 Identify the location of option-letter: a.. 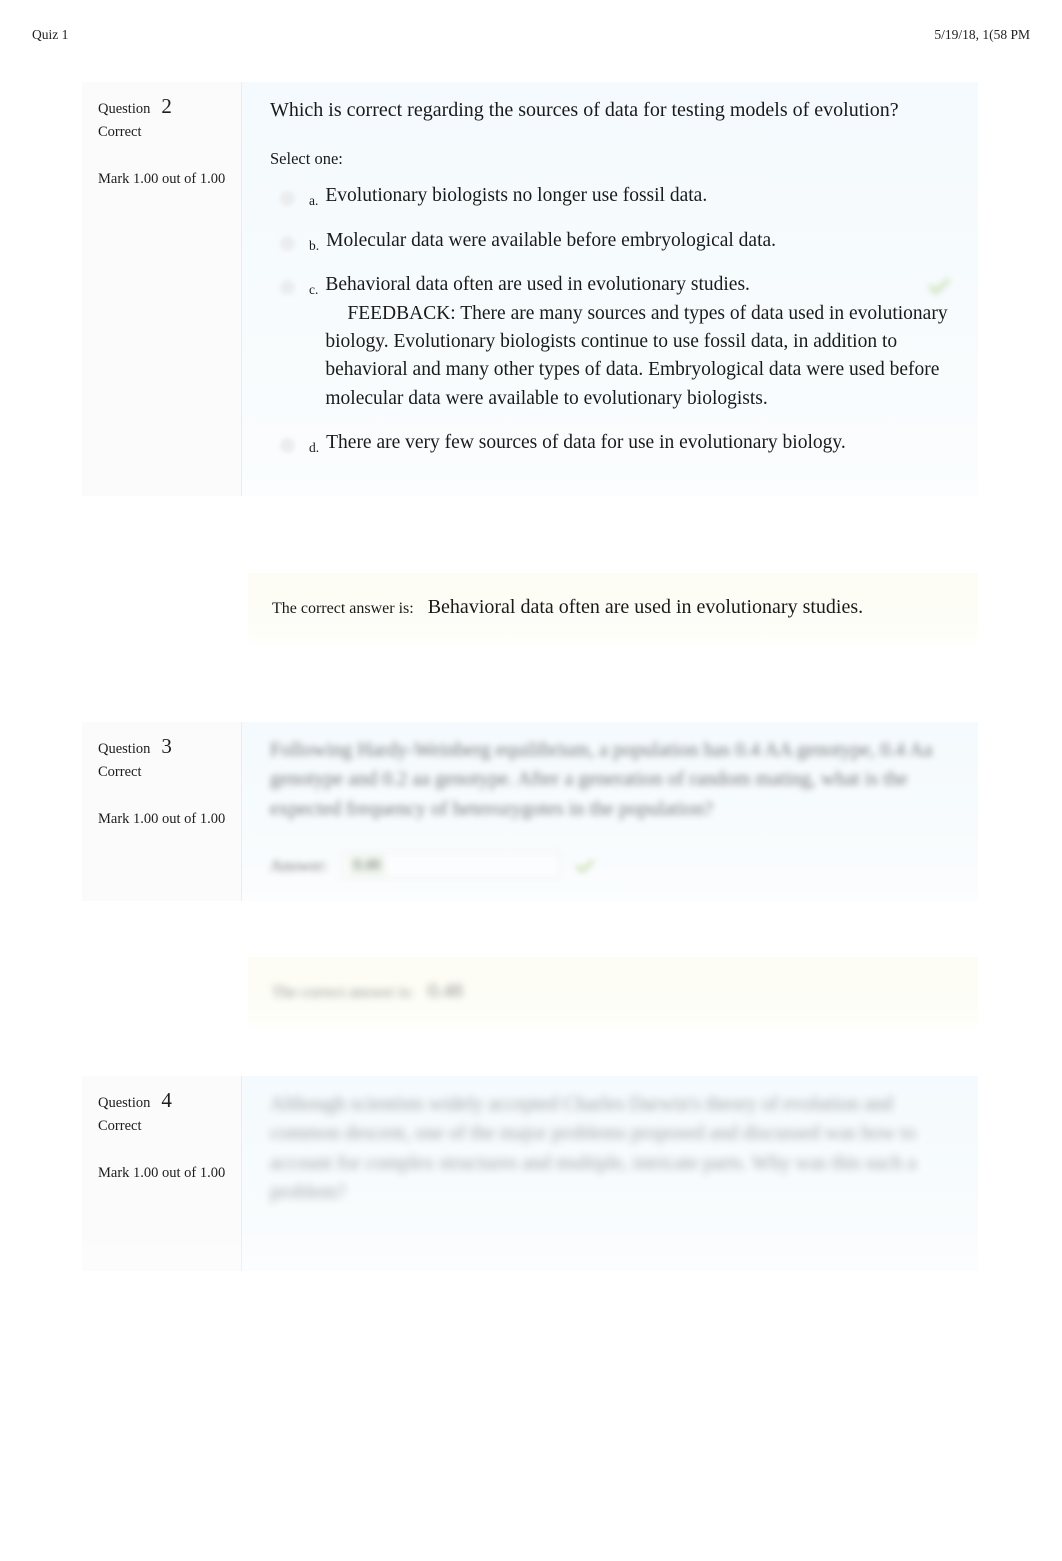
(314, 201).